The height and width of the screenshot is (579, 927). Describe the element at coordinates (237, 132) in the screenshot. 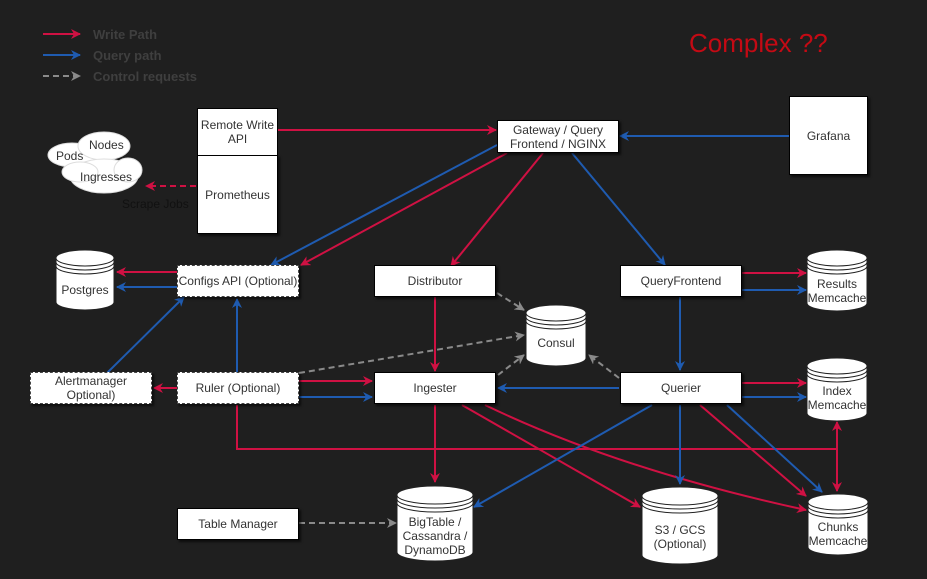

I see `remote-write-node: Remote Write API` at that location.